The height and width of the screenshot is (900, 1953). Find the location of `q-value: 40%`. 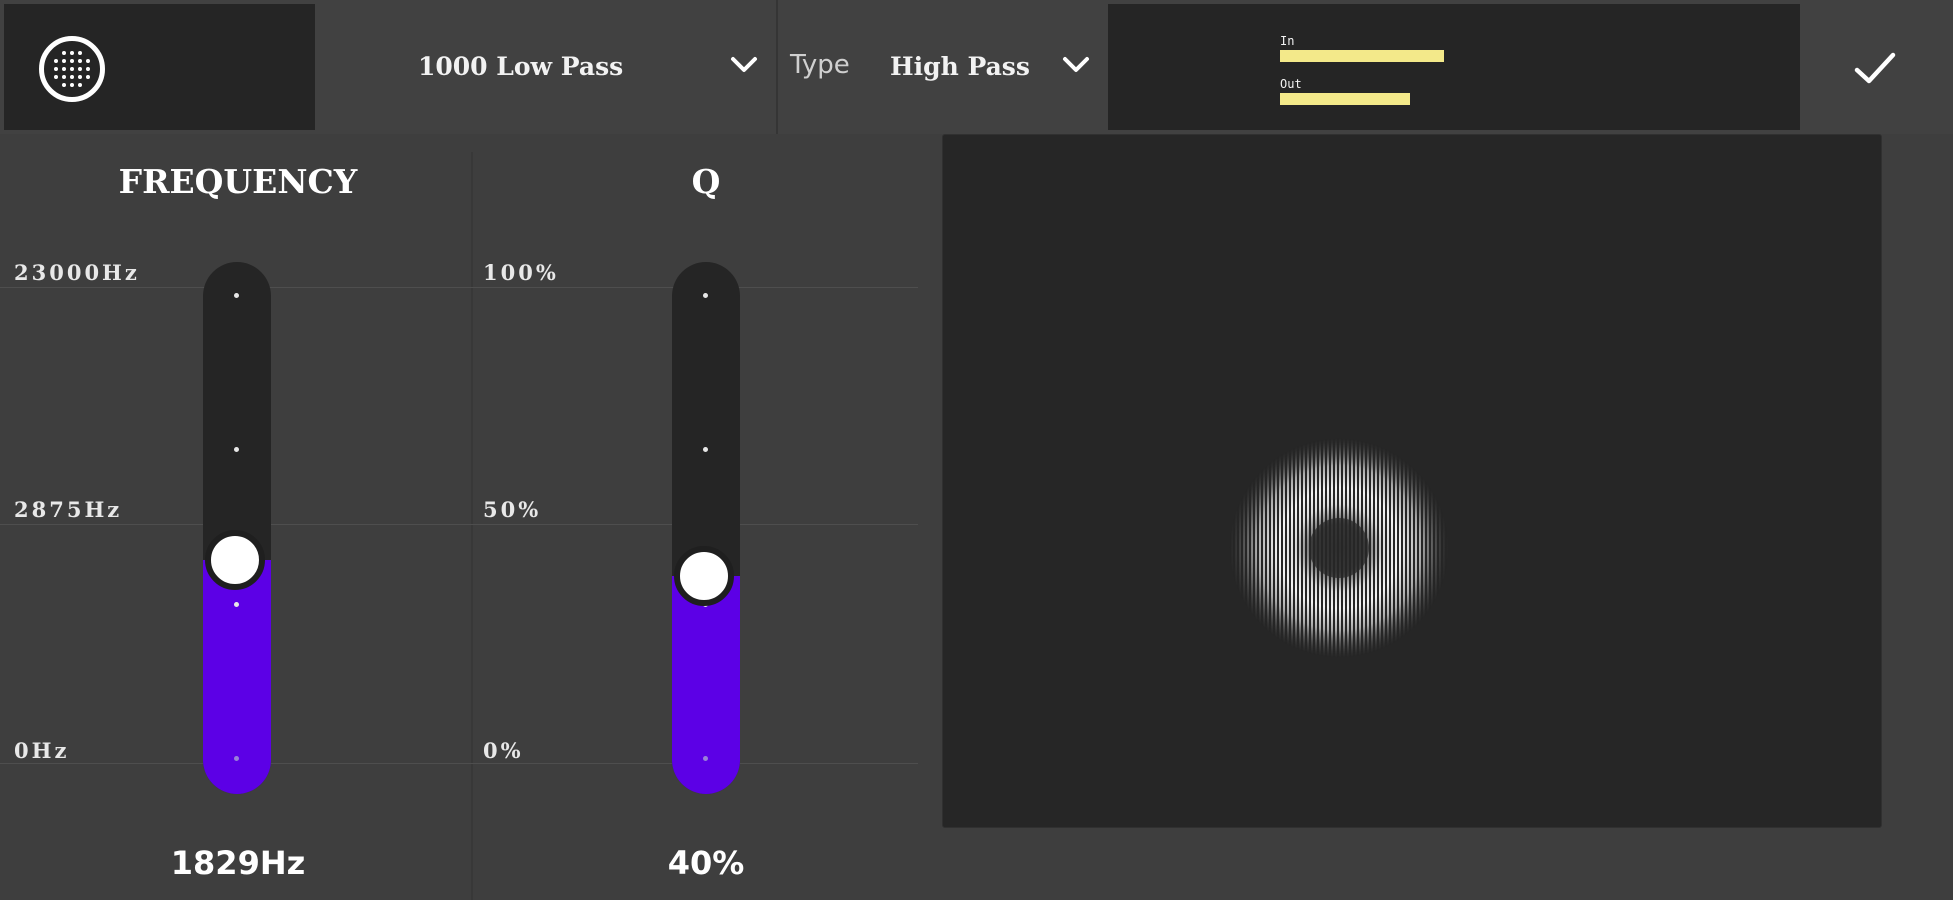

q-value: 40% is located at coordinates (706, 863).